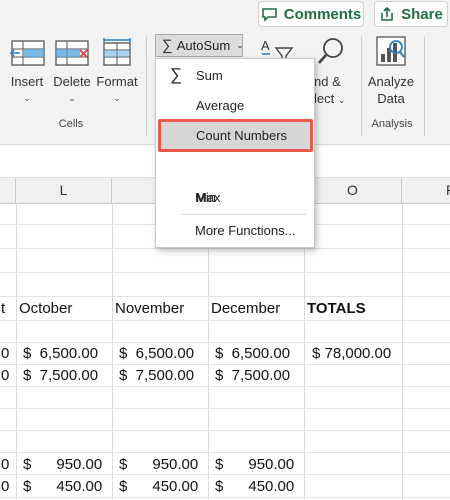 This screenshot has width=450, height=500. I want to click on share-icon, so click(387, 13).